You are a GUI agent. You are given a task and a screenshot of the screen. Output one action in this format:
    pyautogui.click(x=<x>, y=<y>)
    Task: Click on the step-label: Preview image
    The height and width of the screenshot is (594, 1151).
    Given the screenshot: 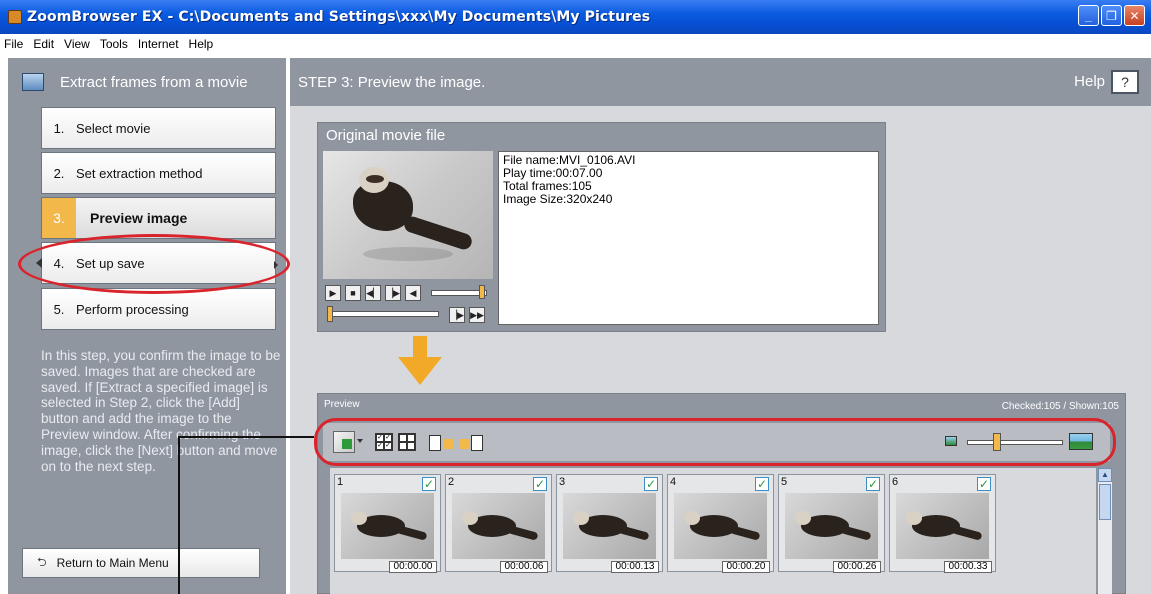 What is the action you would take?
    pyautogui.click(x=139, y=218)
    